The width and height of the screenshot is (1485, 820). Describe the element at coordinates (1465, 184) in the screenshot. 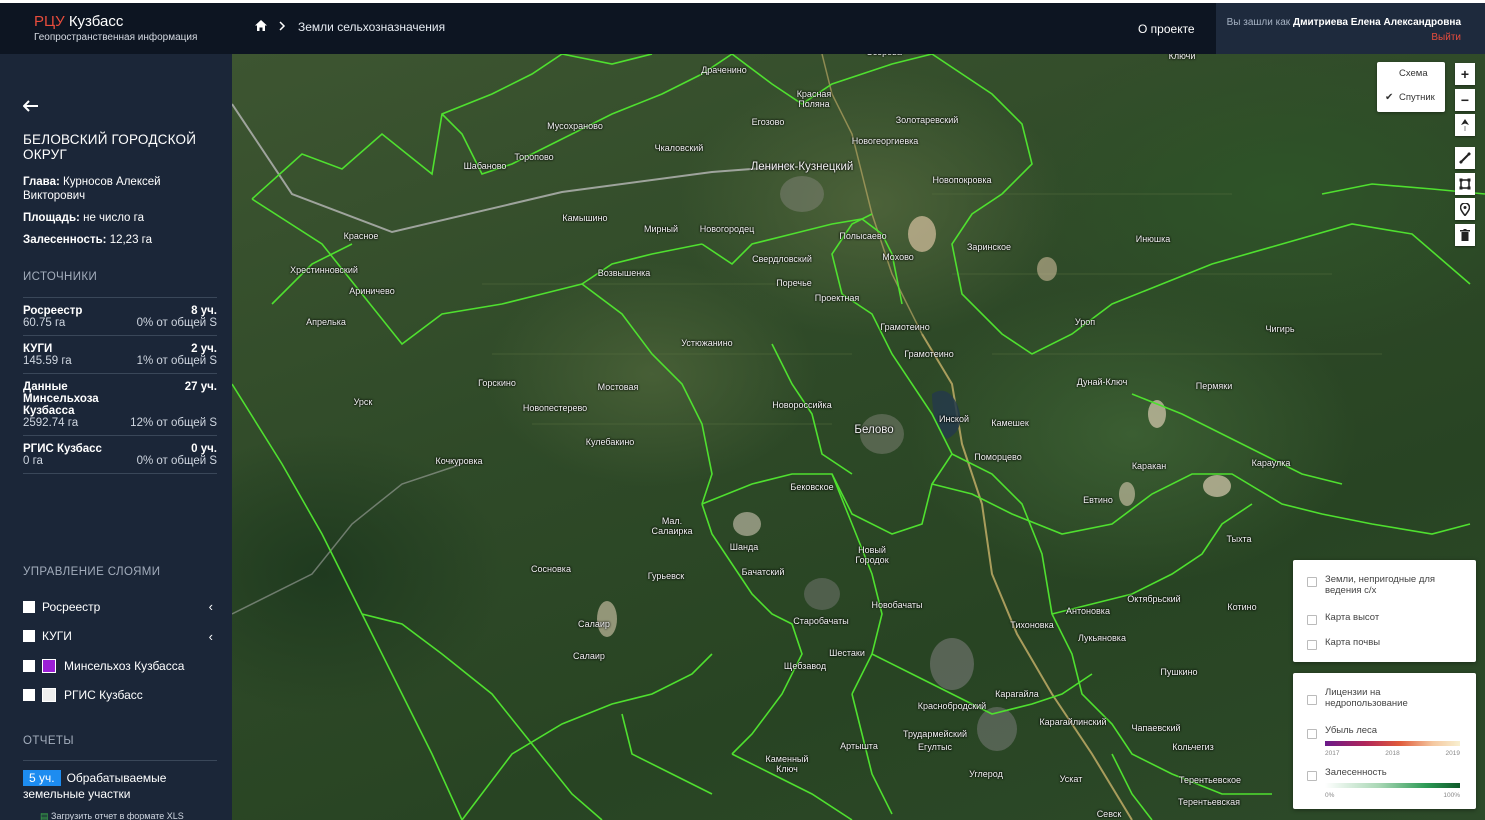

I see `draw-polygon-tool-icon` at that location.